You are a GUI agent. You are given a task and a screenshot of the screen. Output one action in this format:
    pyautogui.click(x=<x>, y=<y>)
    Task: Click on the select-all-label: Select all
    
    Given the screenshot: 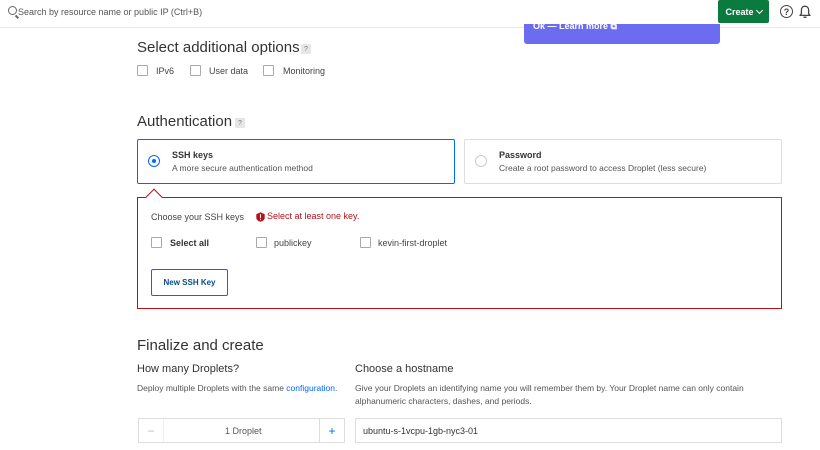 What is the action you would take?
    pyautogui.click(x=190, y=243)
    